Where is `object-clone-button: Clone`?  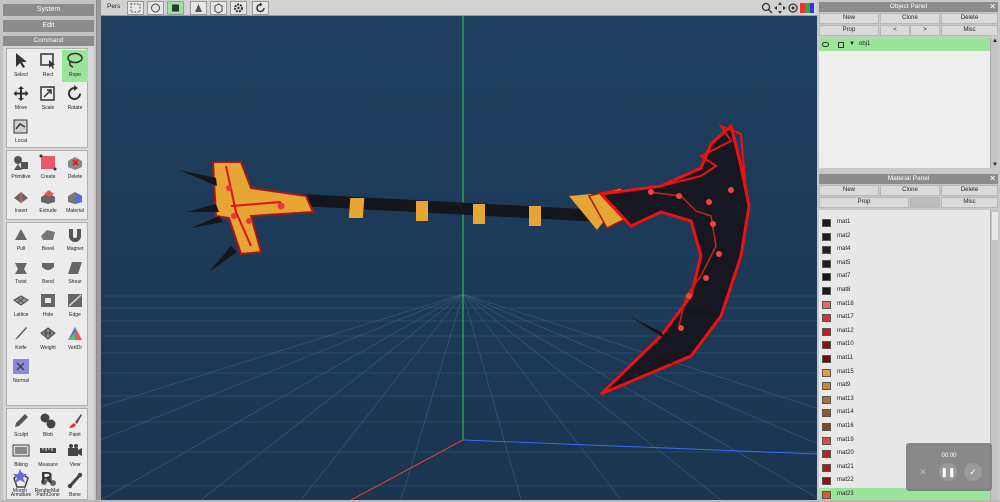 object-clone-button: Clone is located at coordinates (910, 18).